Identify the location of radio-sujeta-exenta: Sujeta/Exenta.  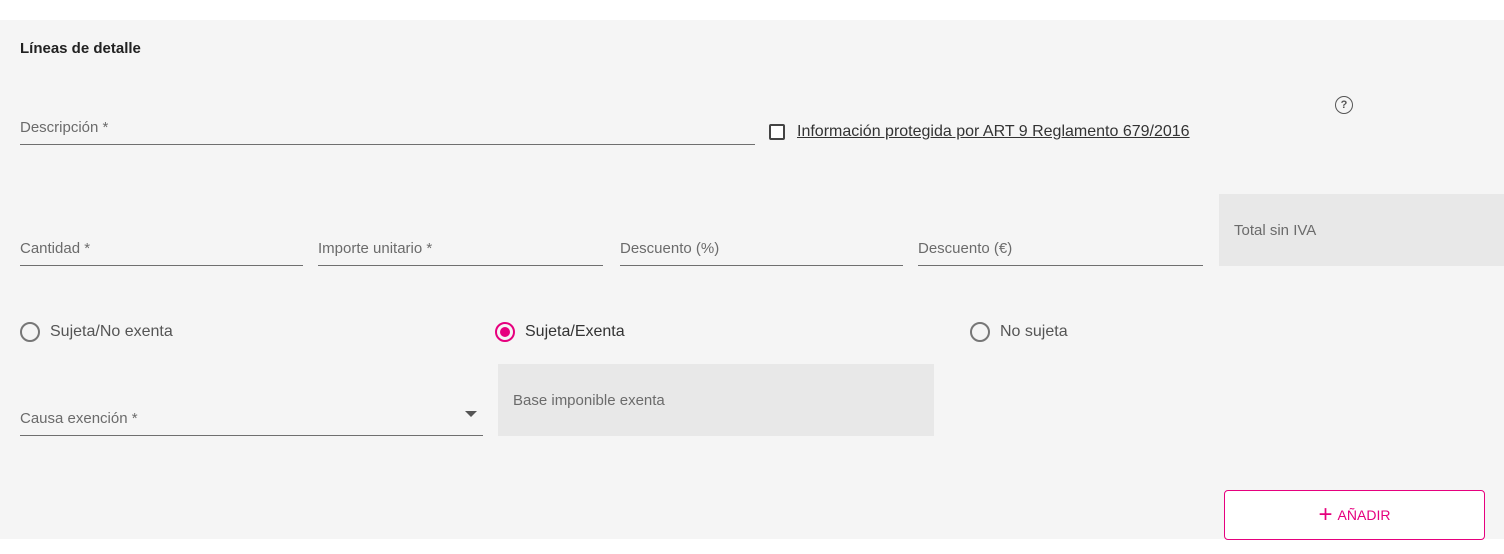
(560, 332).